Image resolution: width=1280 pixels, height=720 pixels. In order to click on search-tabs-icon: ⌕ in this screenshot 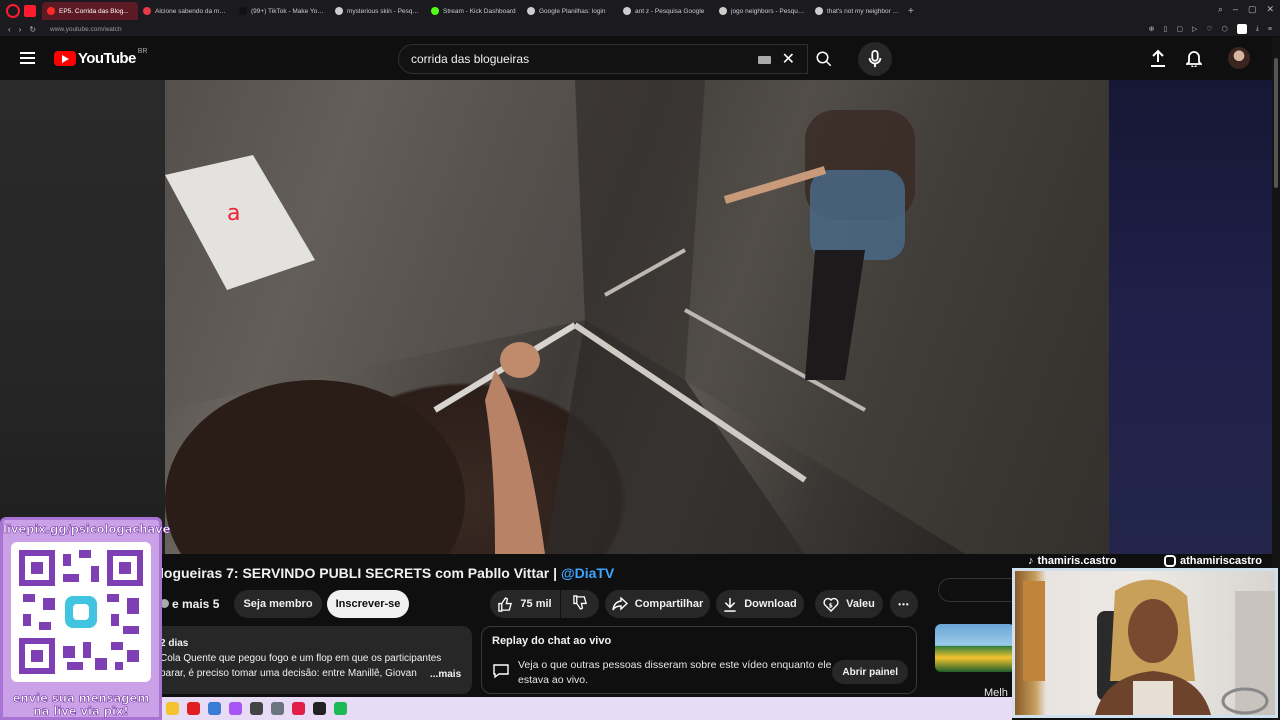, I will do `click(1220, 9)`.